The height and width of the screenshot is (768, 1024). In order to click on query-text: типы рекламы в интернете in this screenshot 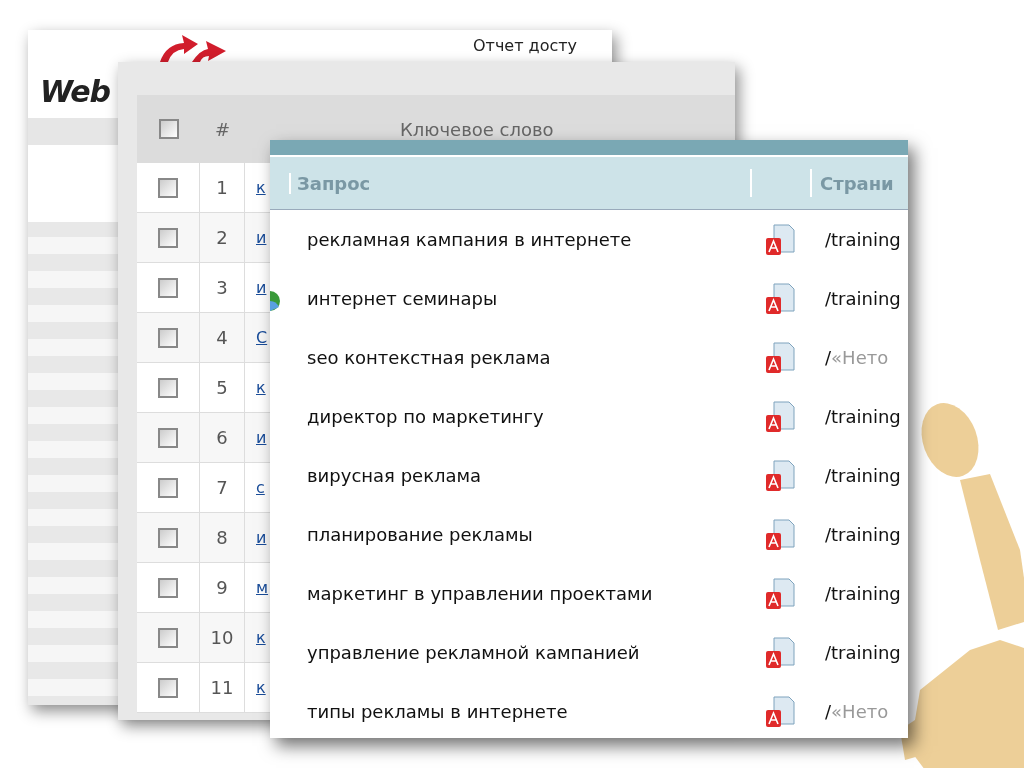, I will do `click(437, 711)`.